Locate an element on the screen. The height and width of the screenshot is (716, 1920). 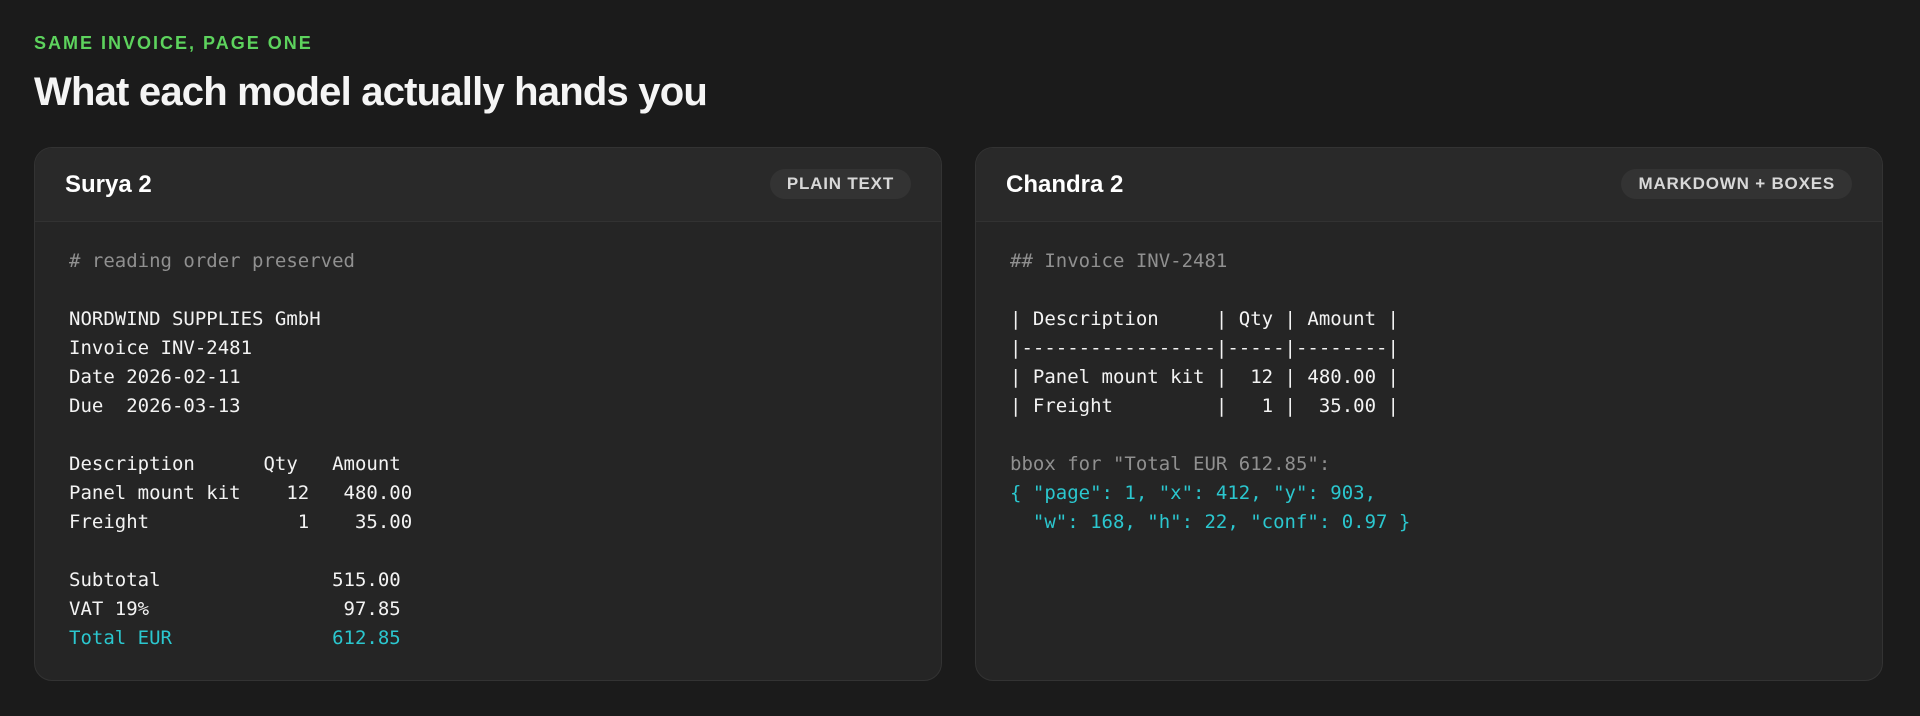
card-title: Surya 2 is located at coordinates (108, 184).